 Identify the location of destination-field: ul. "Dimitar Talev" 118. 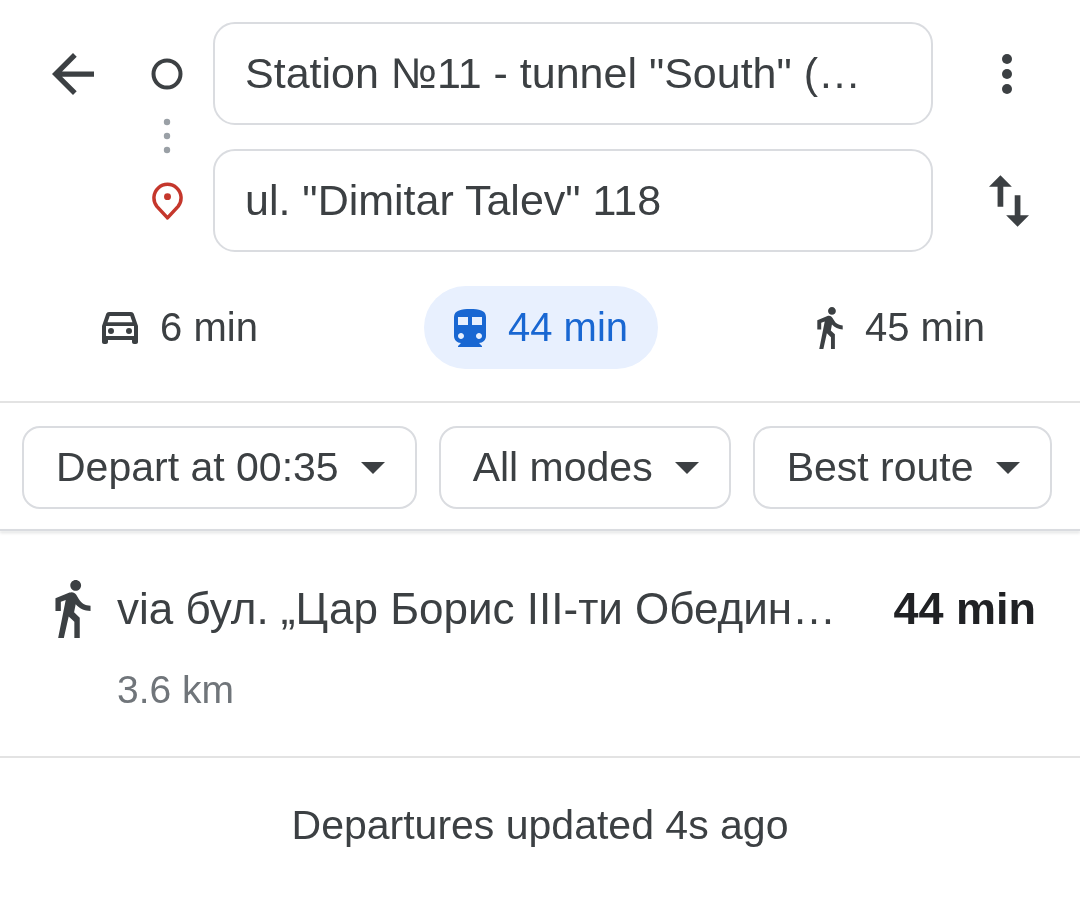
(573, 200).